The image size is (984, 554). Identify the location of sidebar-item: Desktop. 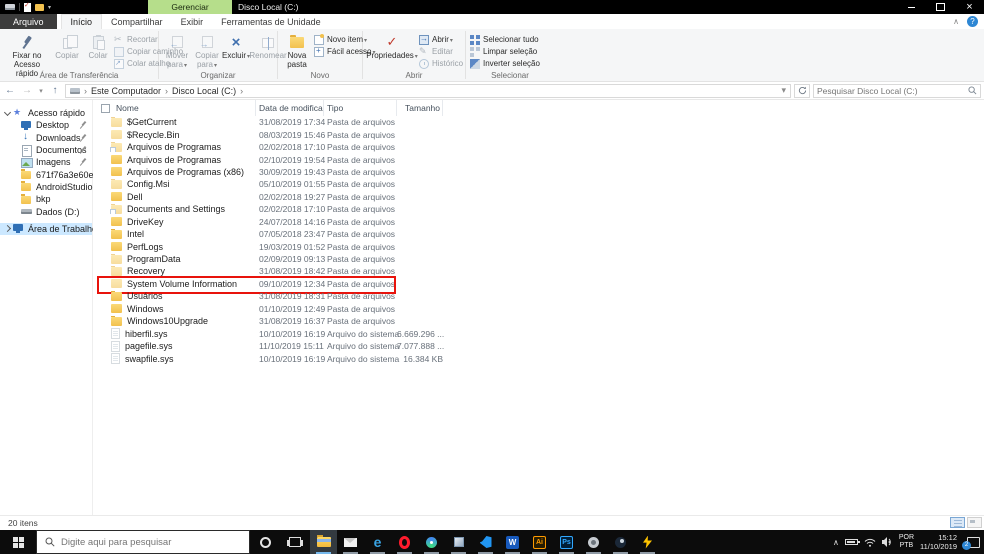
(46, 125).